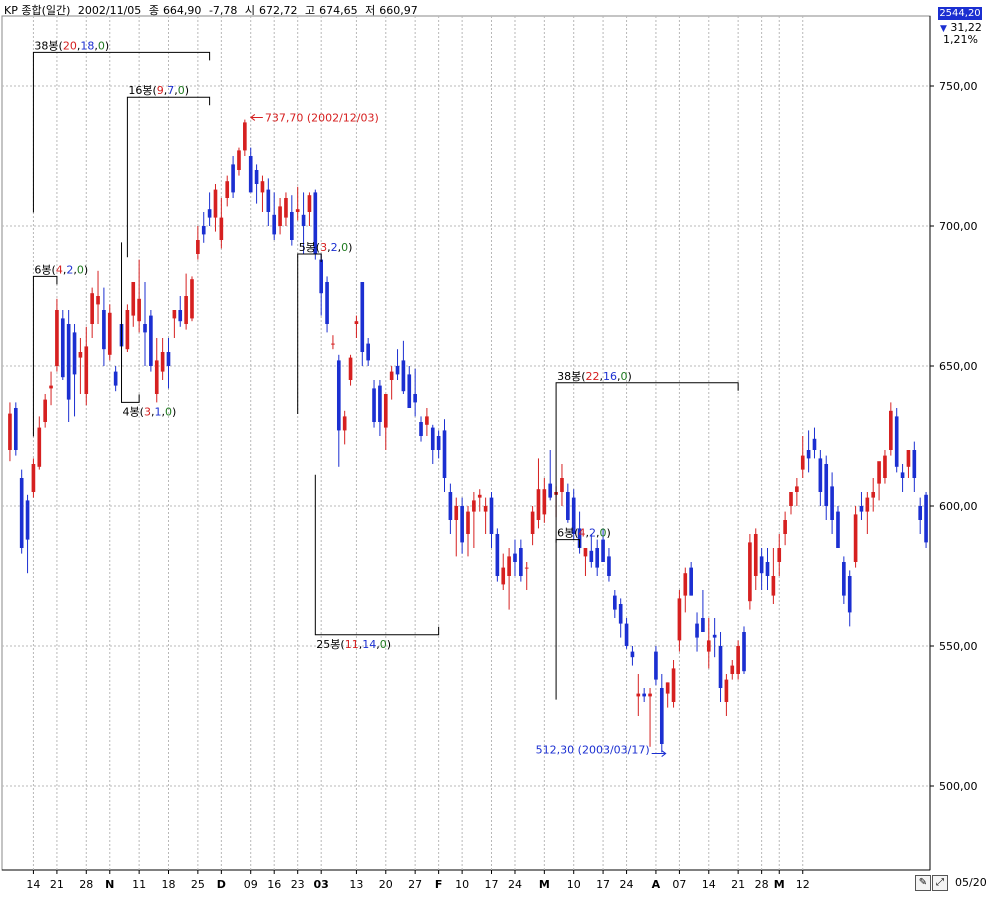 This screenshot has width=990, height=897. Describe the element at coordinates (415, 884) in the screenshot. I see `x-tick-label: 27` at that location.